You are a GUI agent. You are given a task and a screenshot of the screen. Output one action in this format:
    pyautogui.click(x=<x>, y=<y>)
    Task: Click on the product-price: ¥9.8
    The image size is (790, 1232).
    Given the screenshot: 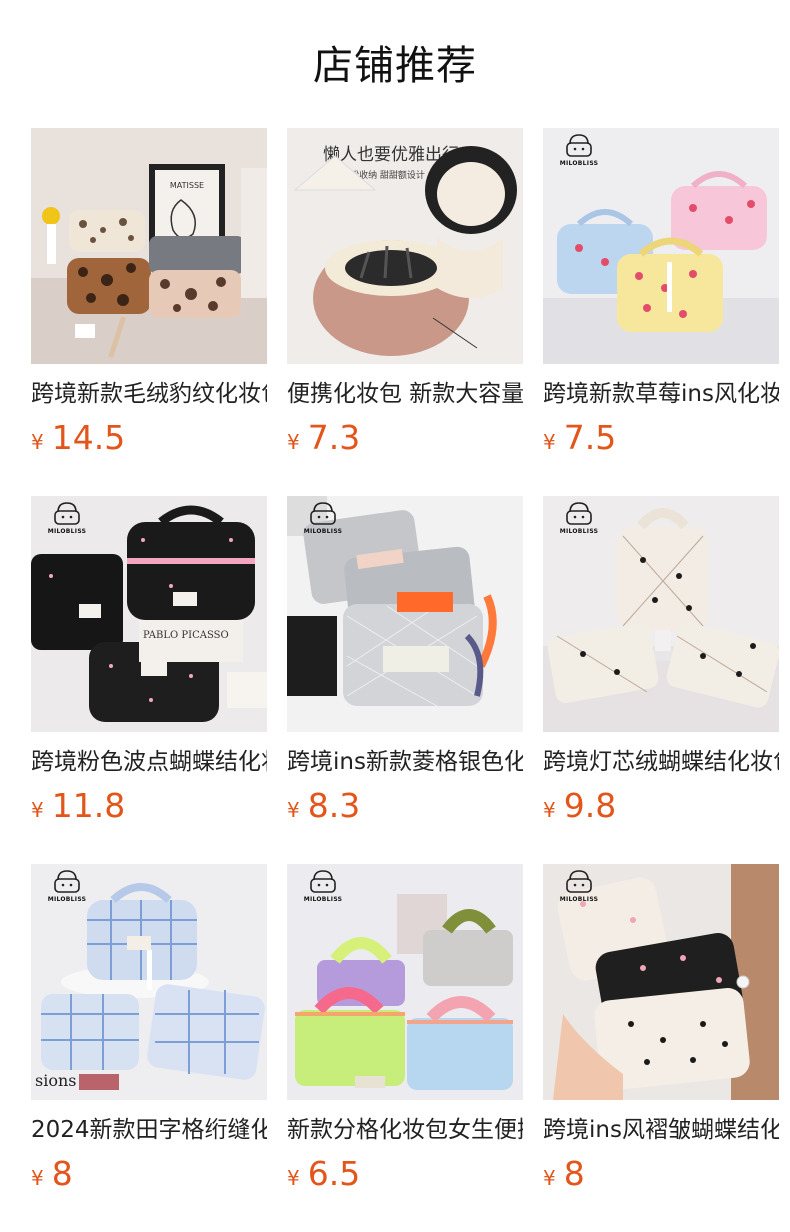 What is the action you would take?
    pyautogui.click(x=579, y=806)
    